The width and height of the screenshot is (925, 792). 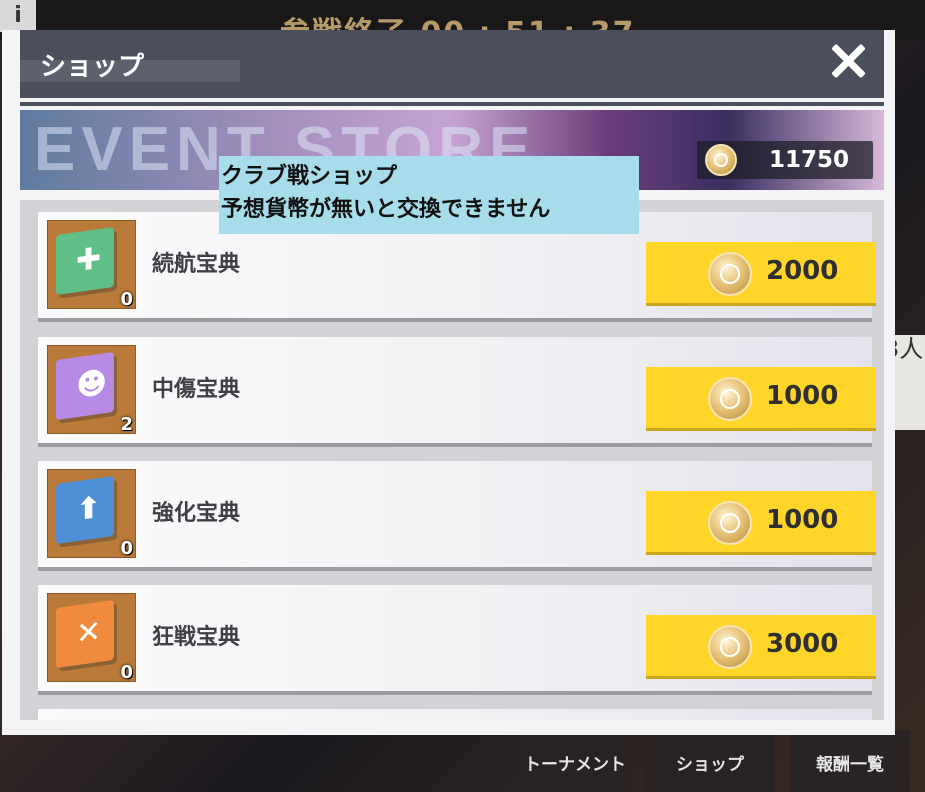 What do you see at coordinates (848, 60) in the screenshot?
I see `close-icon` at bounding box center [848, 60].